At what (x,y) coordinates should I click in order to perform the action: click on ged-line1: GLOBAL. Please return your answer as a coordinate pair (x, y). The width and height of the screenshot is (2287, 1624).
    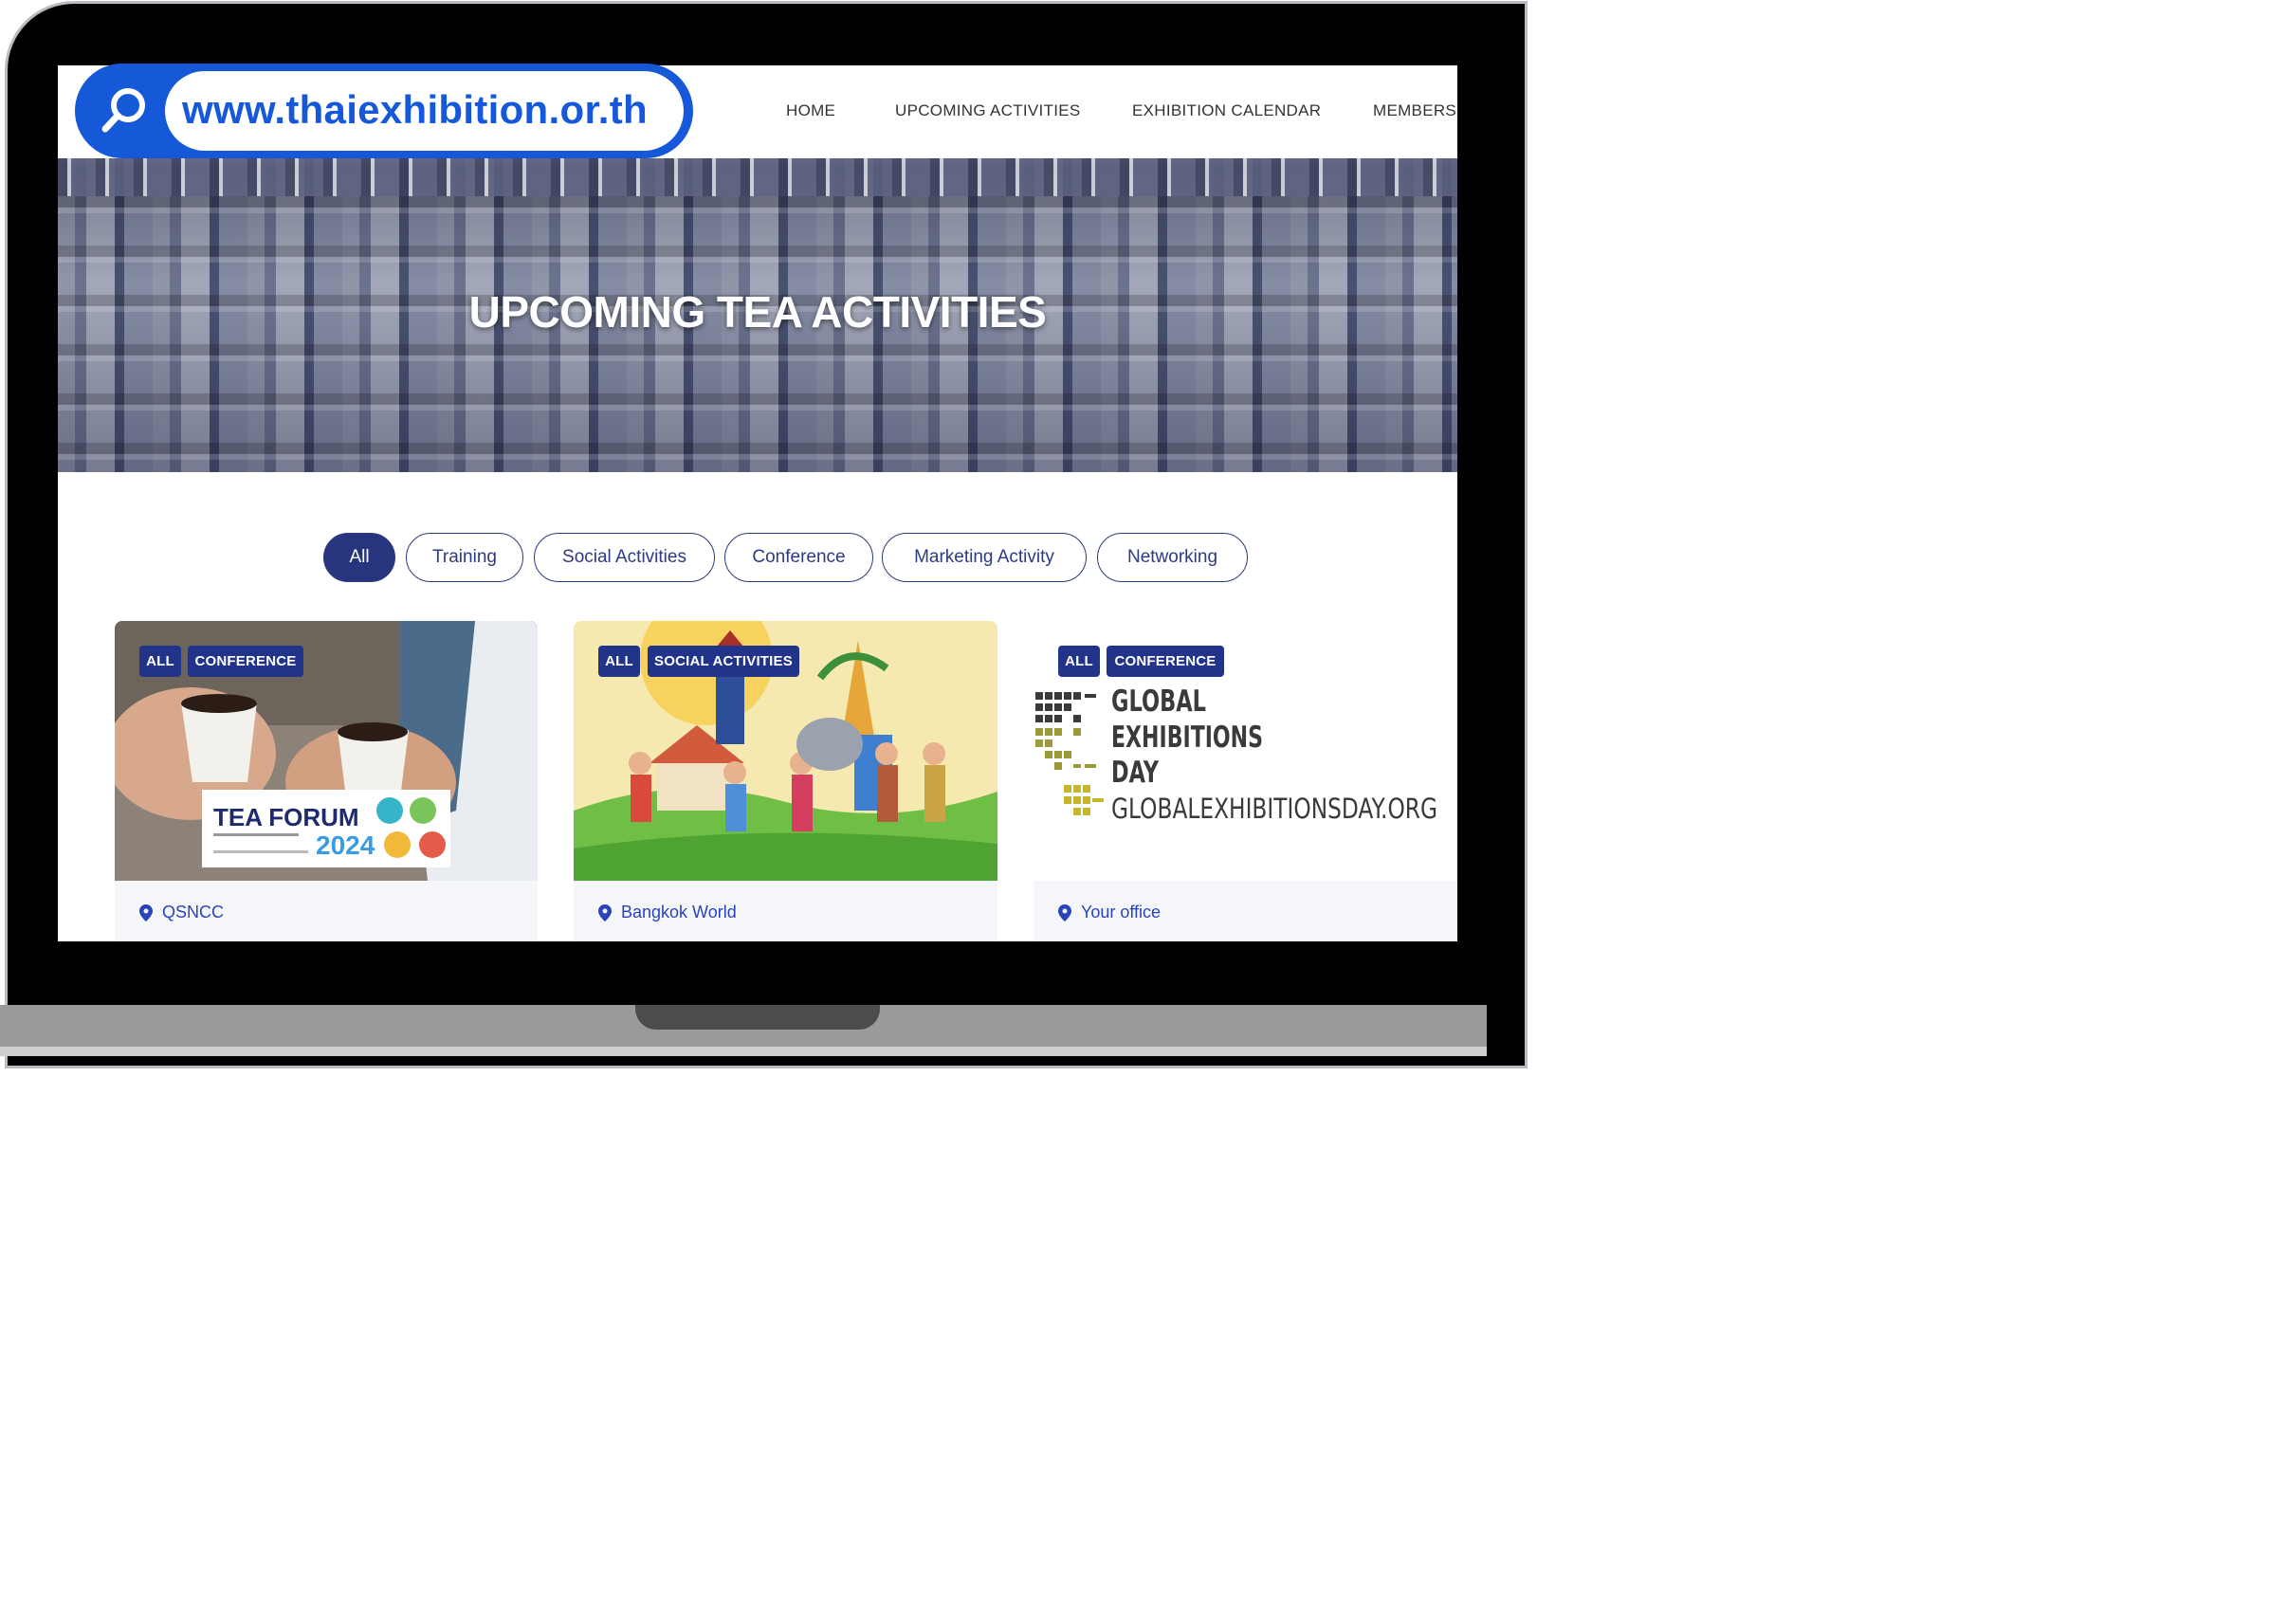
    Looking at the image, I should click on (1159, 701).